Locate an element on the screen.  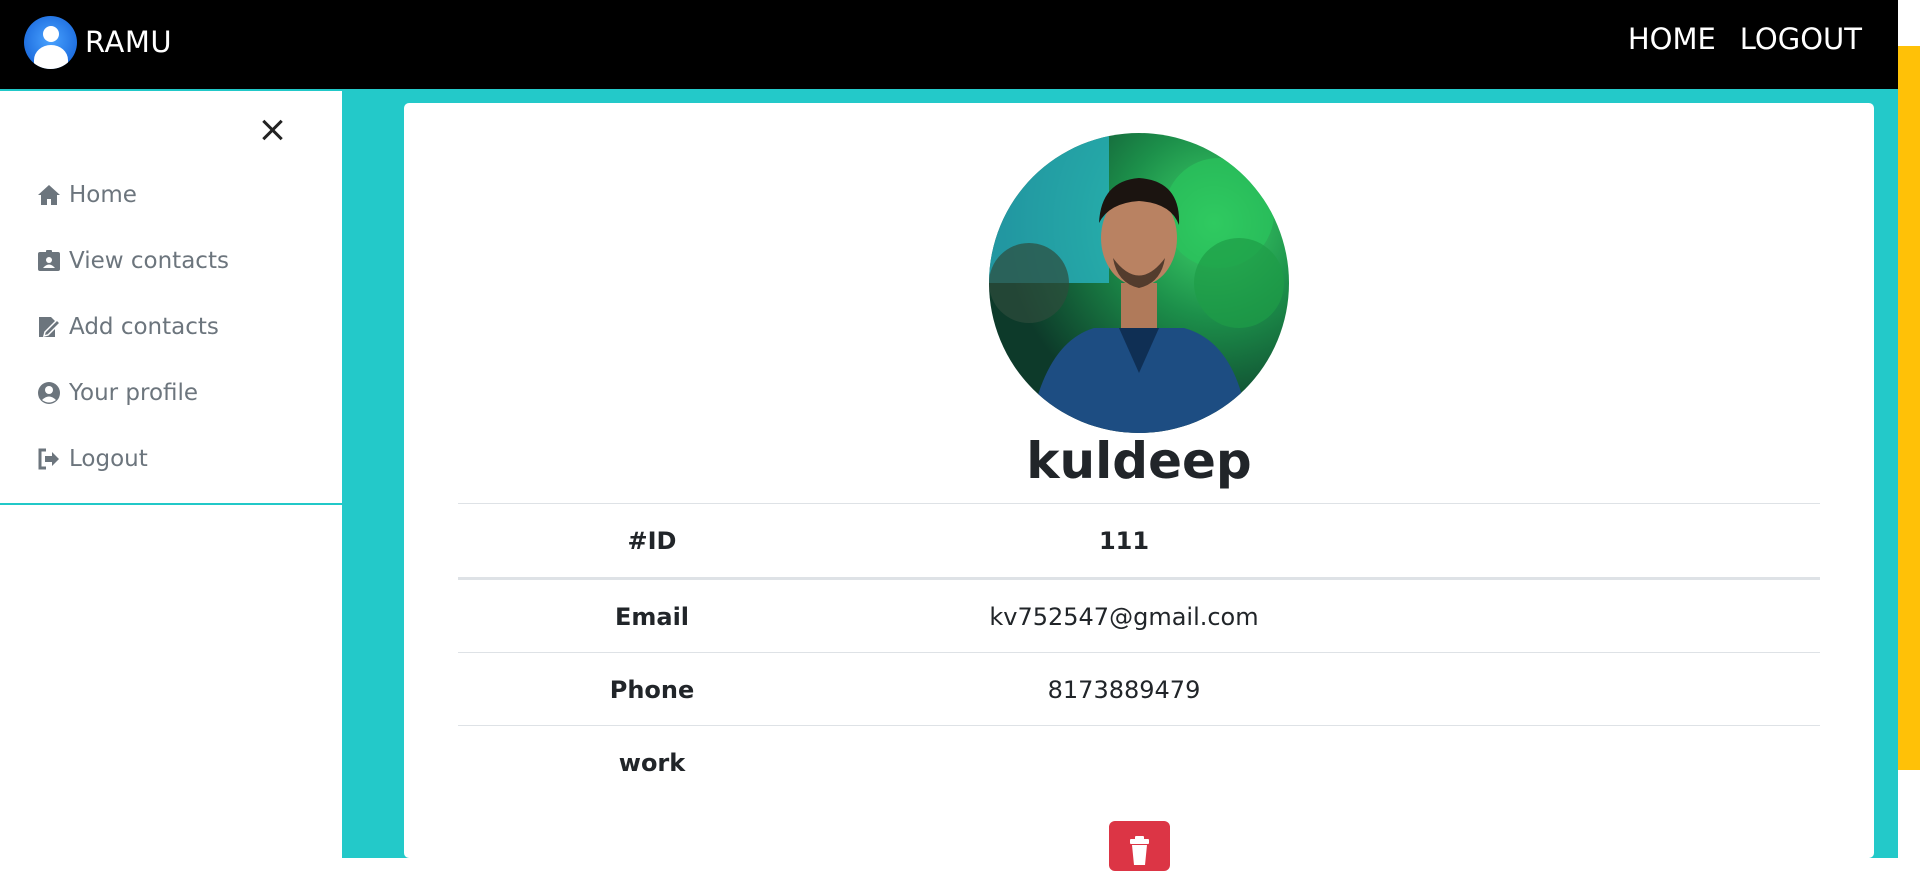
brand-avatar-icon is located at coordinates (50, 42).